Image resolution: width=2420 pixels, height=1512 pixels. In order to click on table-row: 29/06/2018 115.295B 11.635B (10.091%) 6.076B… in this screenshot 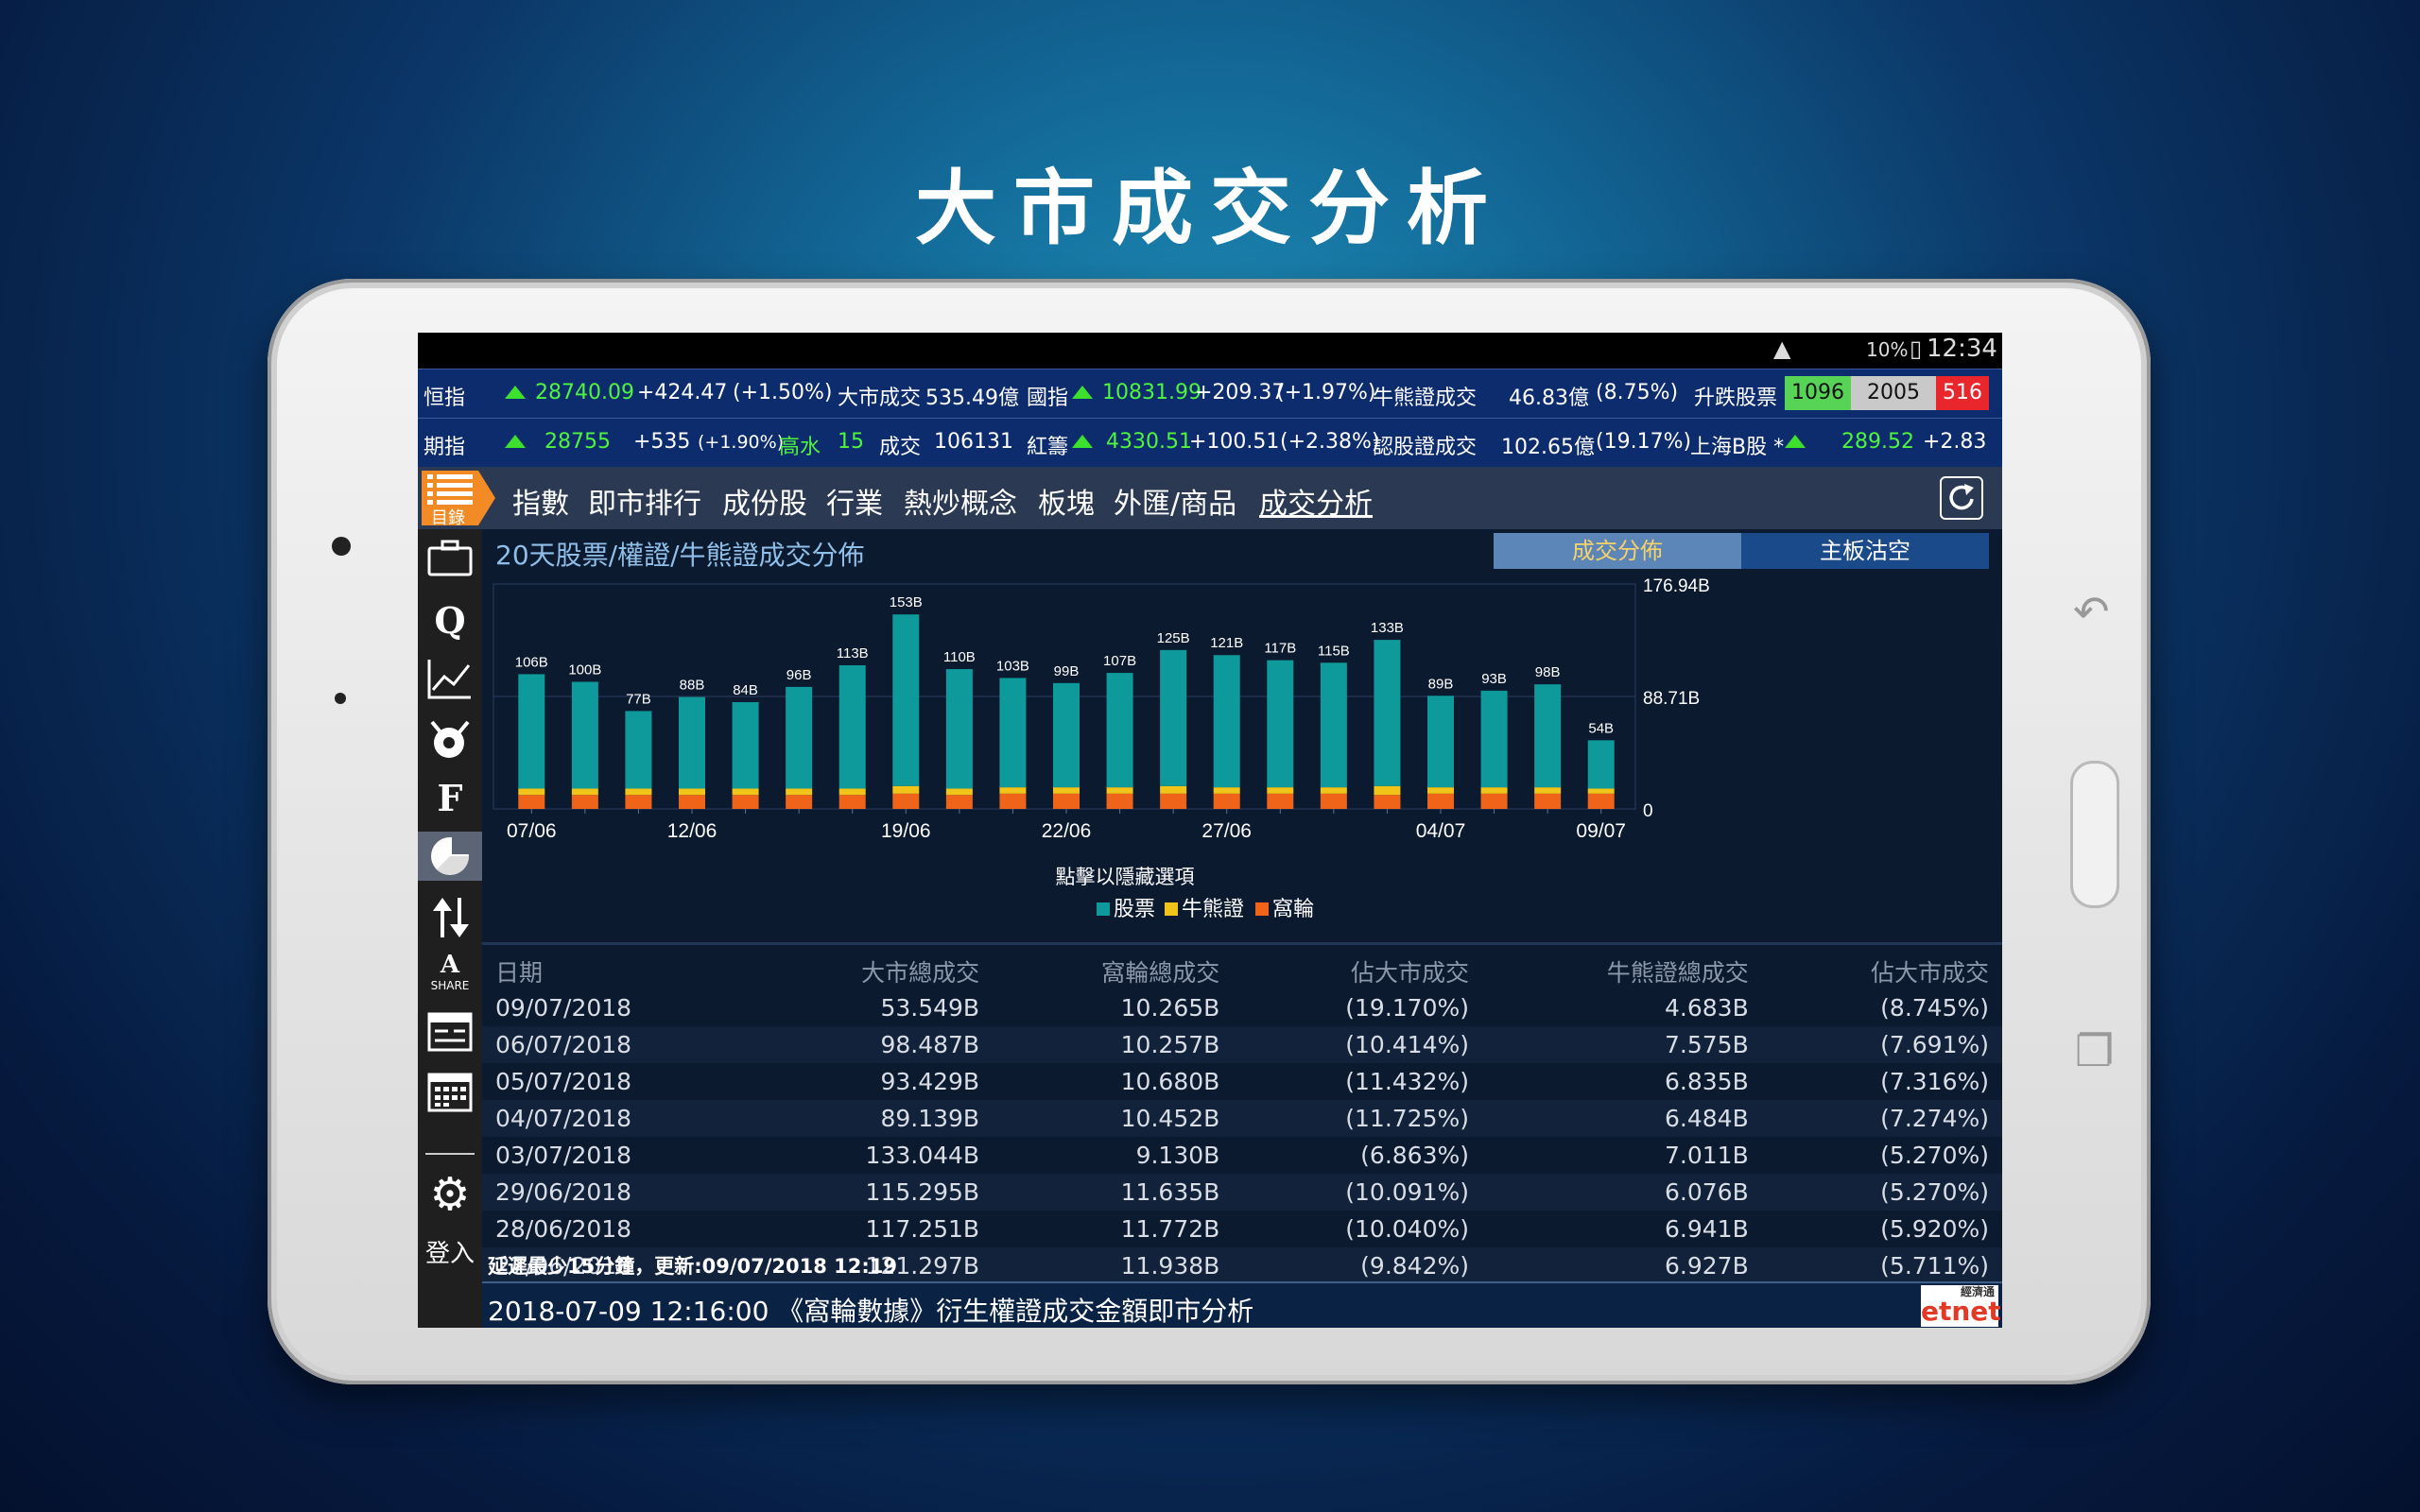, I will do `click(1242, 1192)`.